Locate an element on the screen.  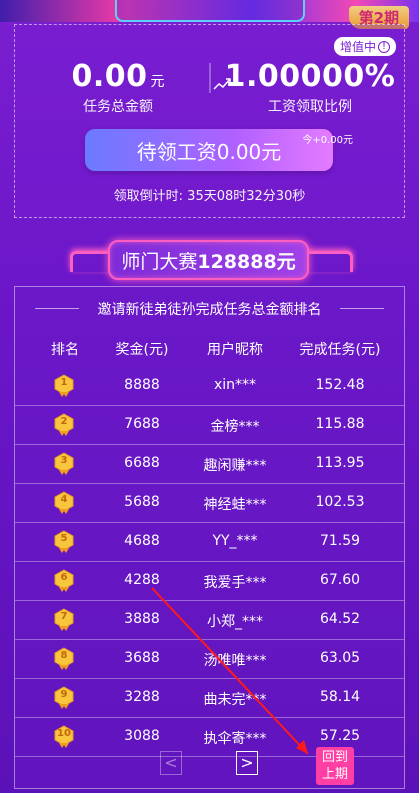
table-row: 5 4688 YY_*** 71.59 is located at coordinates (209, 542).